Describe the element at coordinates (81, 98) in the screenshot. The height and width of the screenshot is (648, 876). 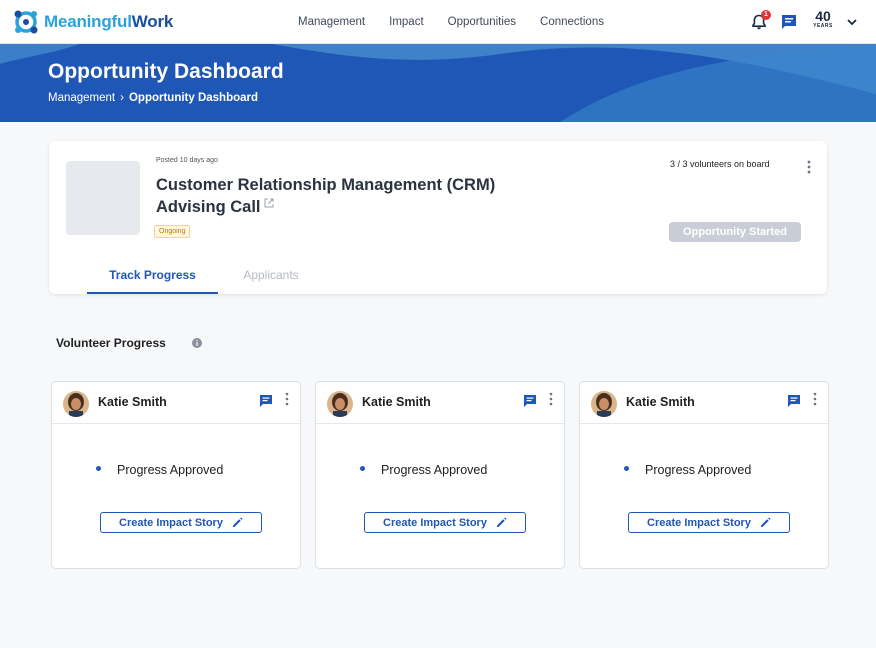
I see `breadcrumb-root: Management` at that location.